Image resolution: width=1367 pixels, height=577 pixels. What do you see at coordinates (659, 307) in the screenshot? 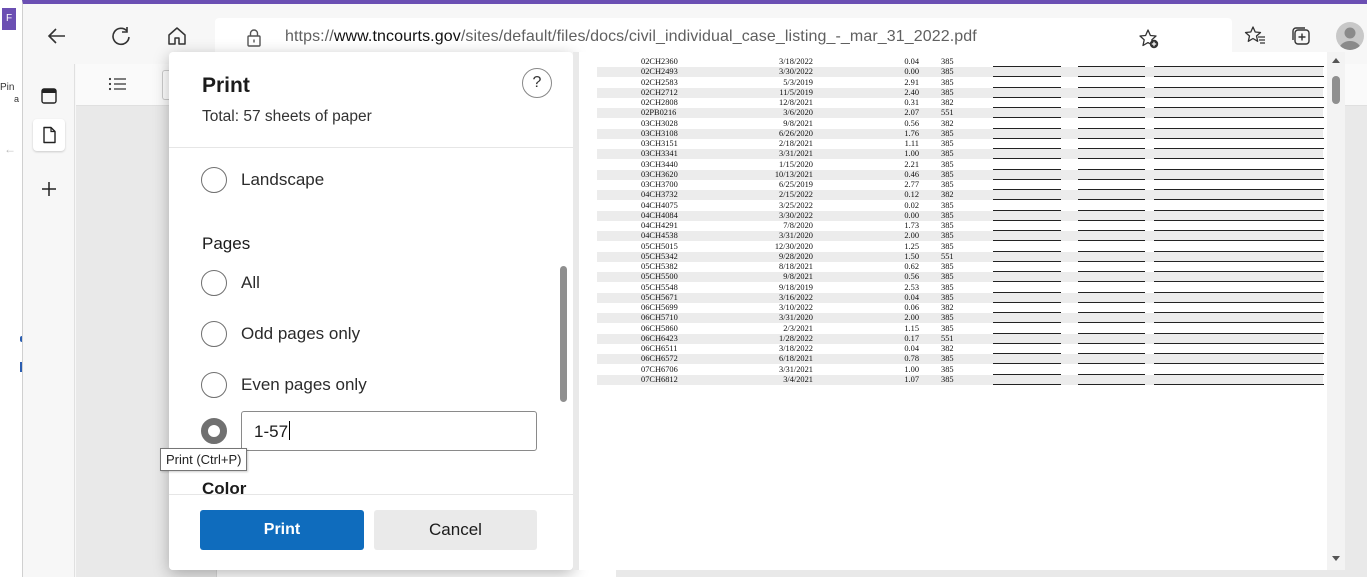
I see `preview-cell-case-number: 06CH5699` at bounding box center [659, 307].